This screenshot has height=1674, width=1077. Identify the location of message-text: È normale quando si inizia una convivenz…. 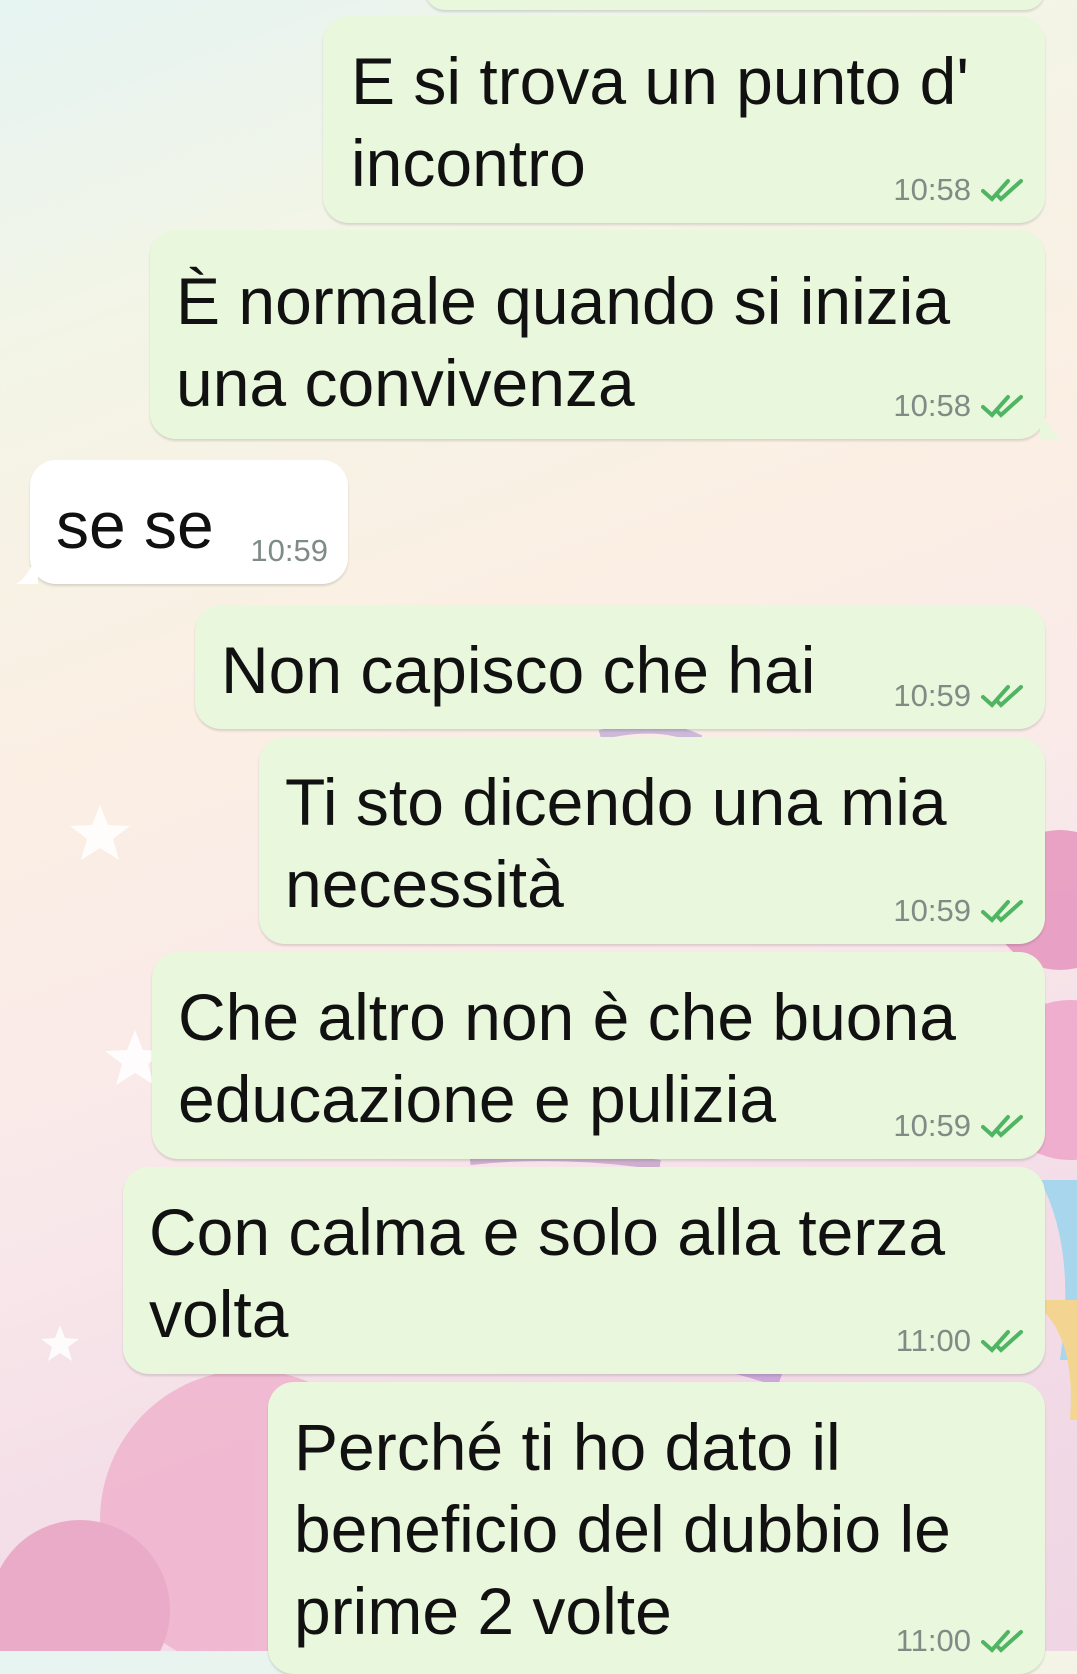
(563, 342).